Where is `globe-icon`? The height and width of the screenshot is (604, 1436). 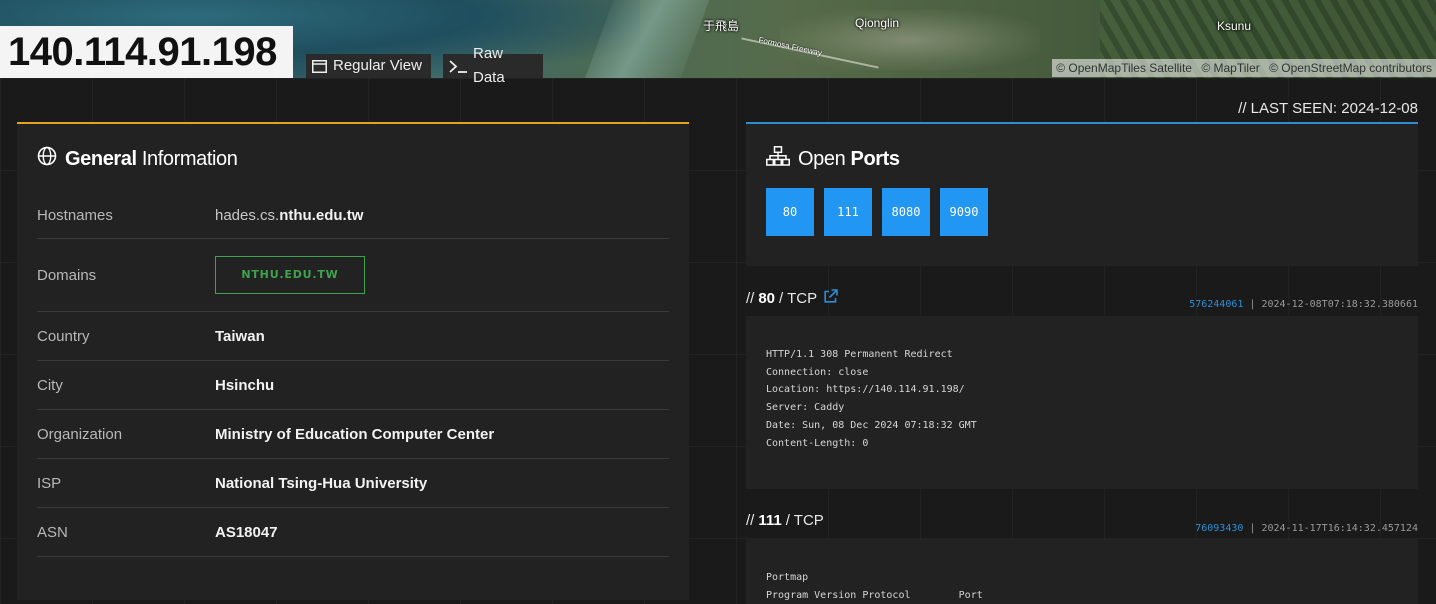 globe-icon is located at coordinates (47, 159).